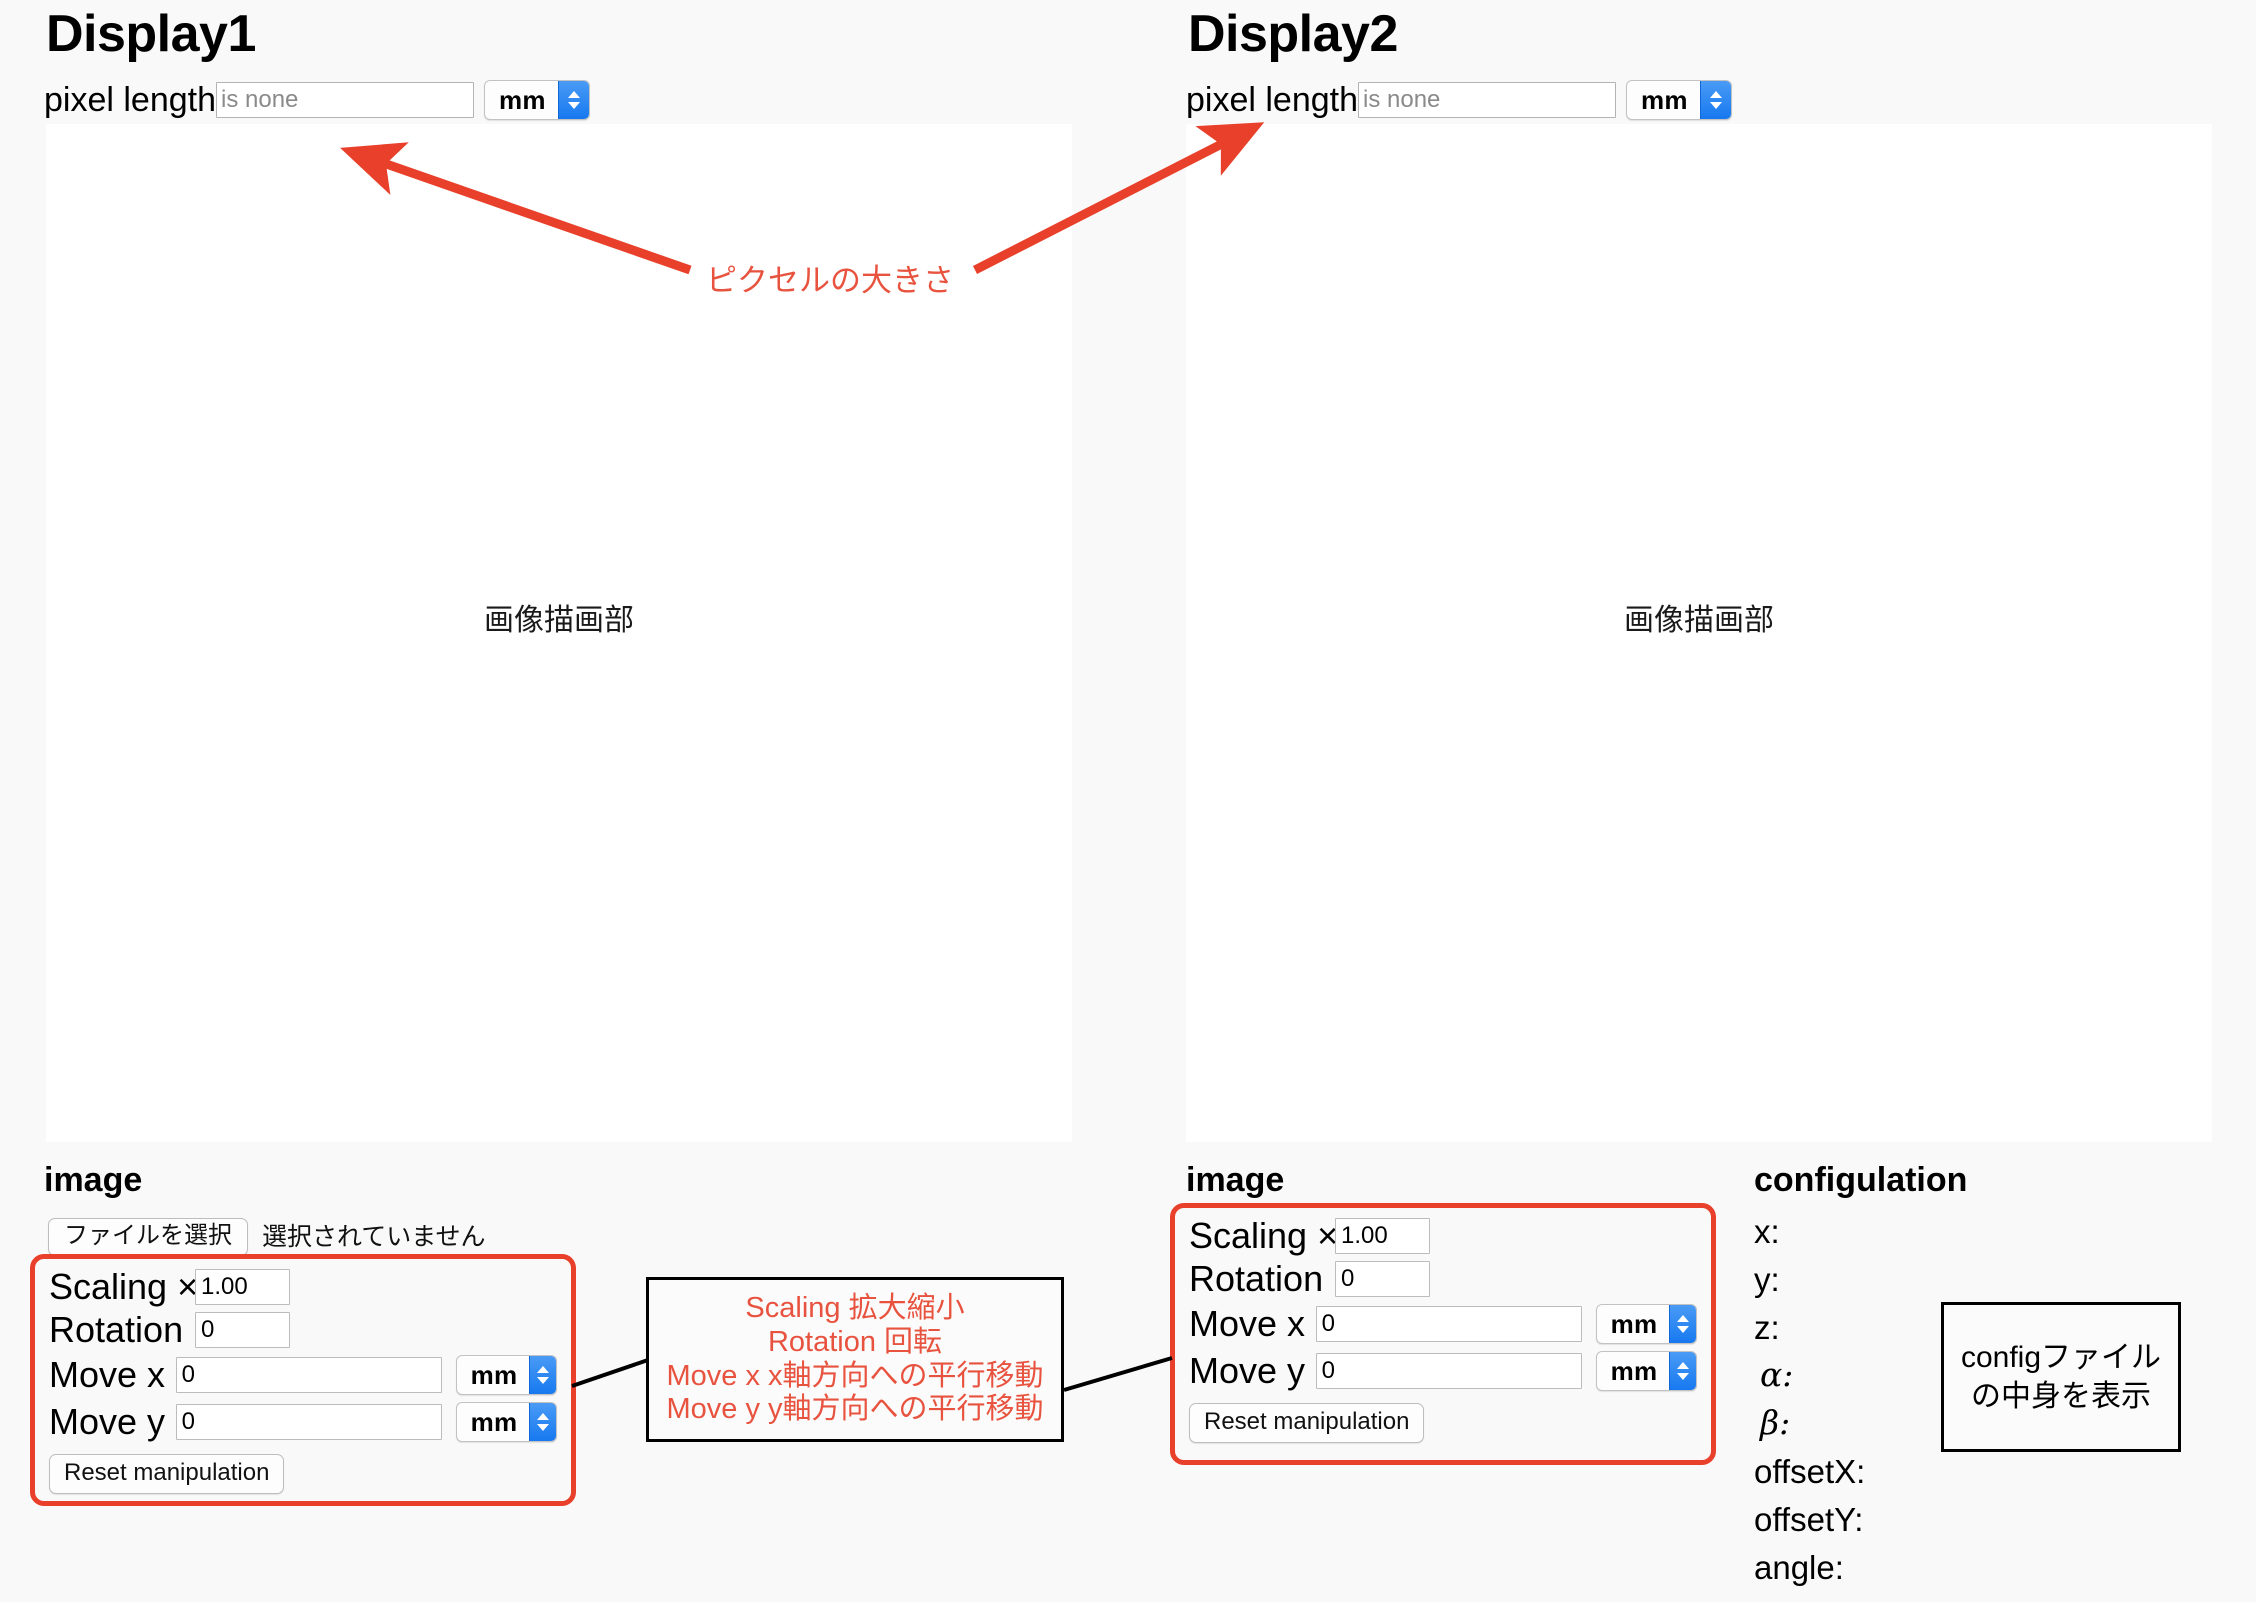 This screenshot has height=1602, width=2256. Describe the element at coordinates (1247, 1323) in the screenshot. I see `manip2-move-x-label: Move x` at that location.